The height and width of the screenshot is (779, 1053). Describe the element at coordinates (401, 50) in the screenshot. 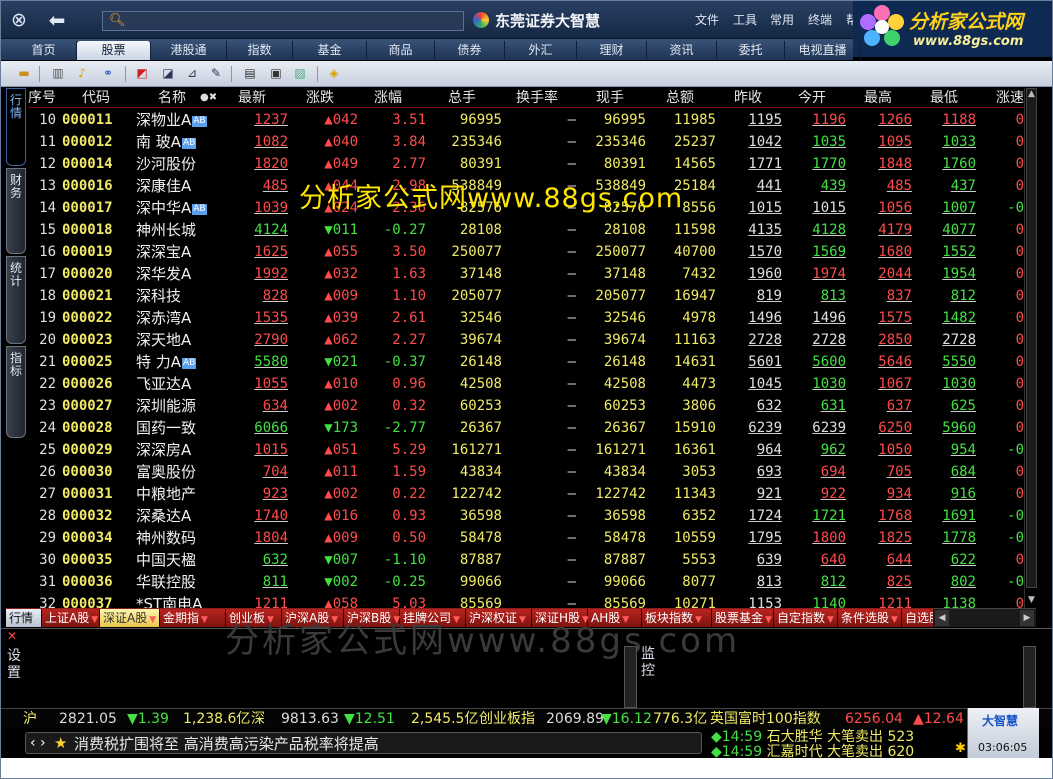

I see `nav-tab: 商品` at that location.